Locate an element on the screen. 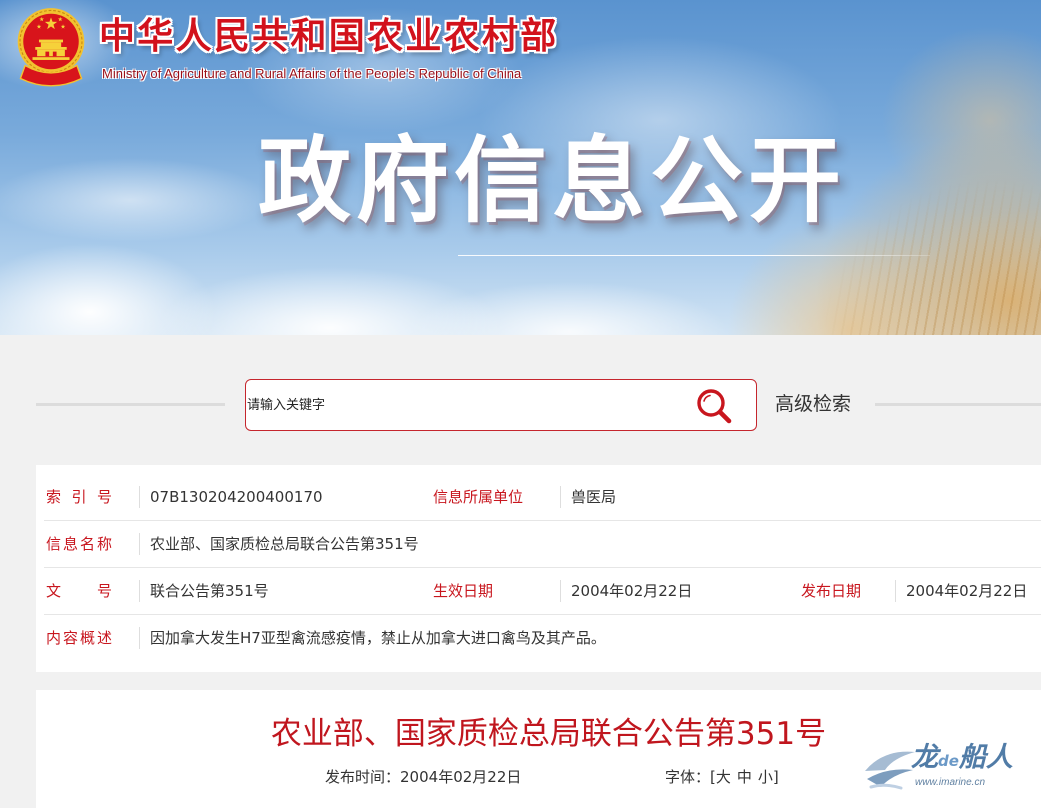 This screenshot has height=808, width=1041. owner-unit-label: 信息所属单位 is located at coordinates (478, 497).